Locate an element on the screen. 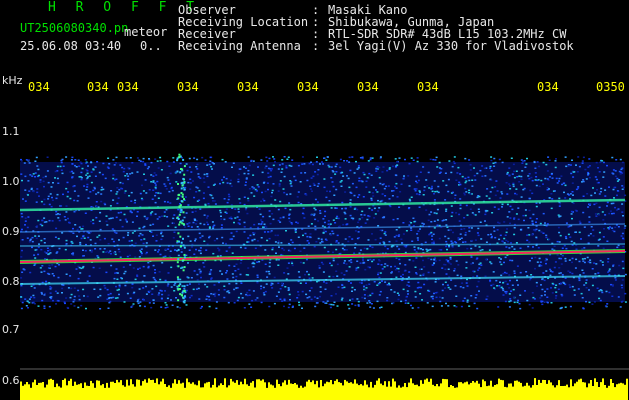  freq-label: 0.8 is located at coordinates (11, 281).